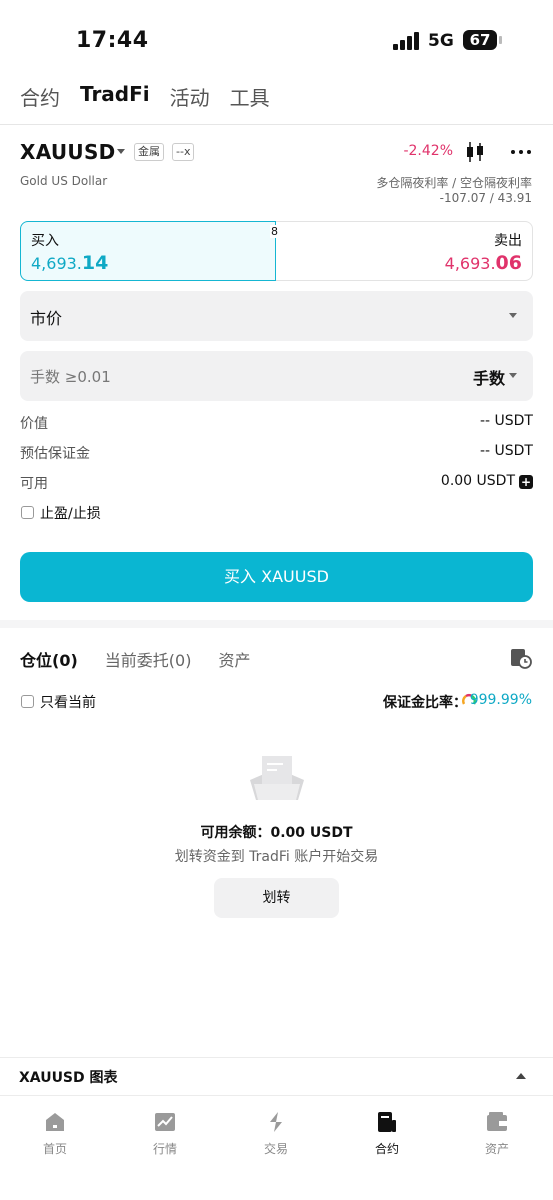 This screenshot has width=553, height=1200. What do you see at coordinates (407, 41) in the screenshot?
I see `signal-icon` at bounding box center [407, 41].